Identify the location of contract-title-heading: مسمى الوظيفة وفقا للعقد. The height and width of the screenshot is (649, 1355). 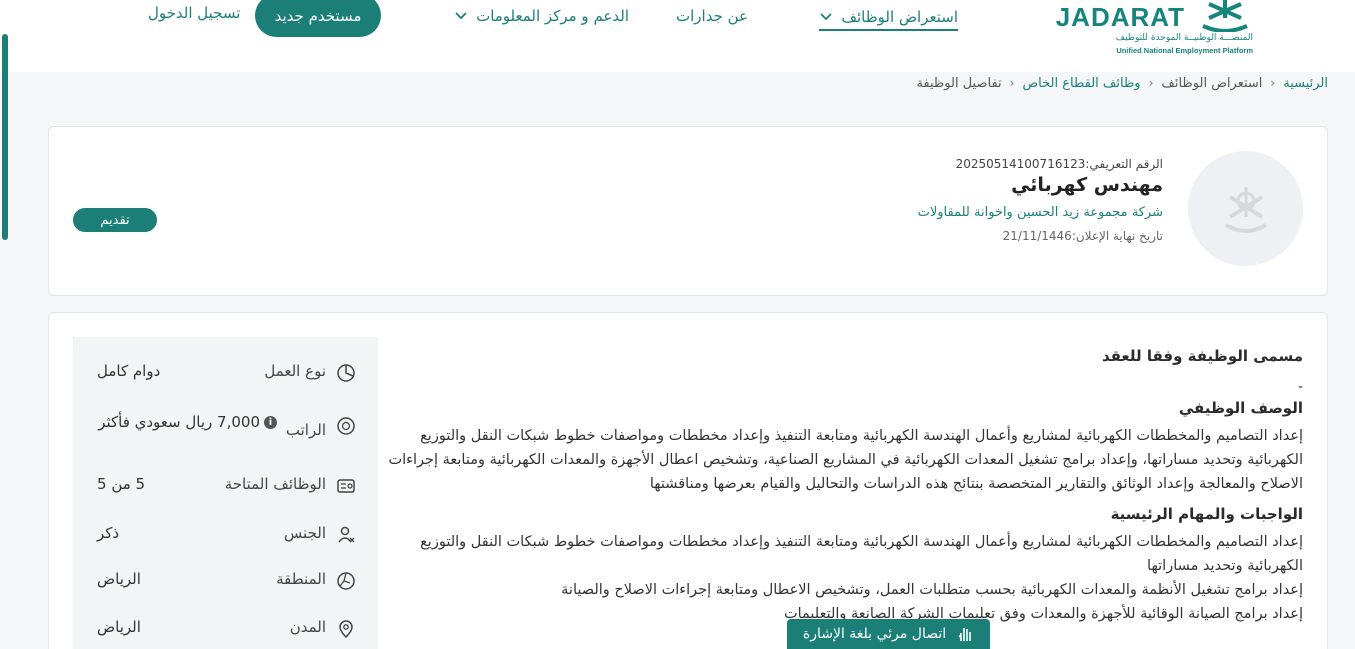
(1202, 356).